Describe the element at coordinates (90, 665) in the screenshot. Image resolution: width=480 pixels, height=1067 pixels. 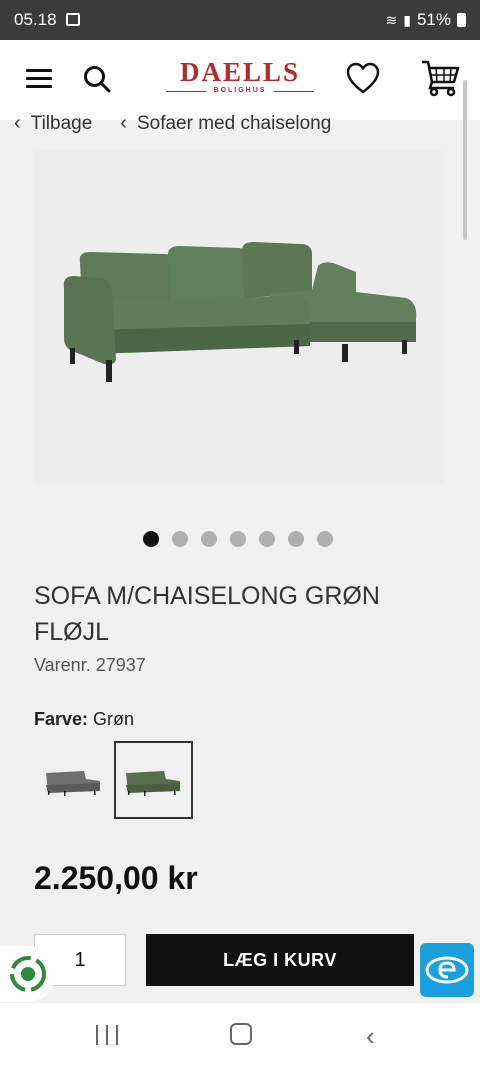
I see `product-sku: Varenr. 27937` at that location.